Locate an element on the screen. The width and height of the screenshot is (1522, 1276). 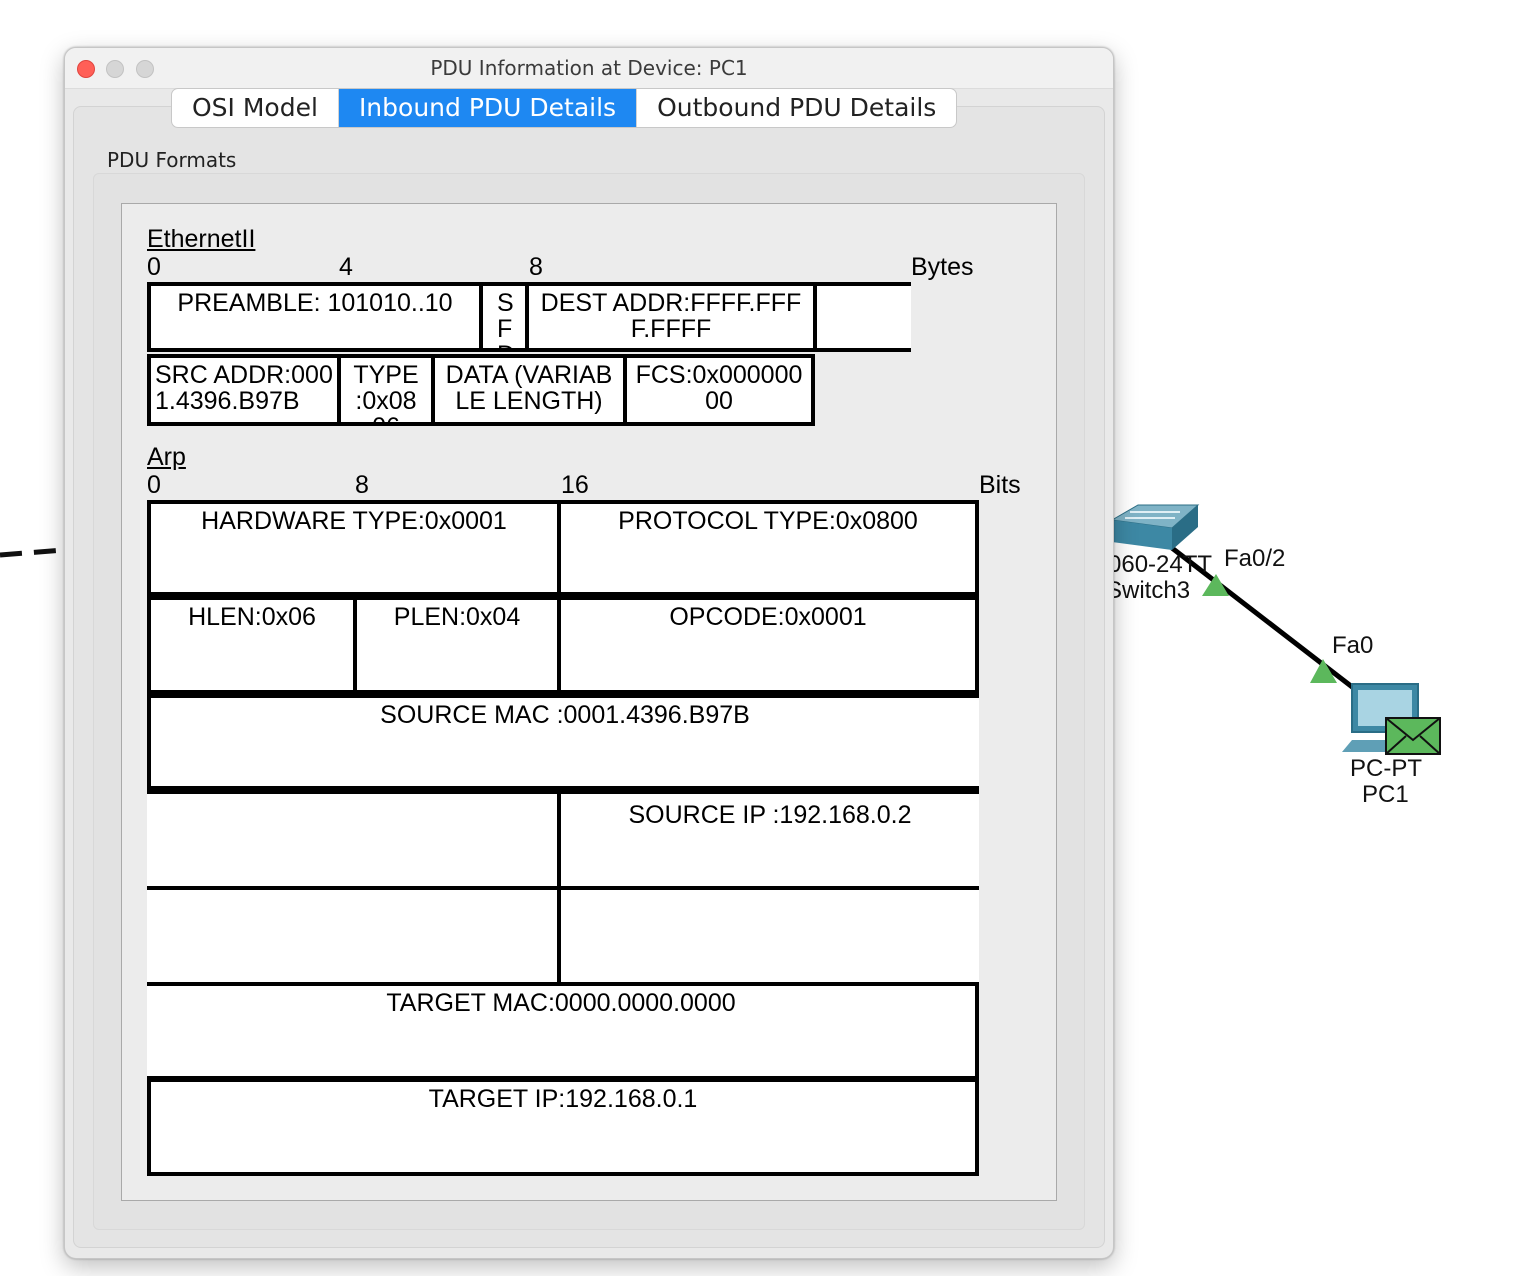
empty-row-divider is located at coordinates (559, 934).